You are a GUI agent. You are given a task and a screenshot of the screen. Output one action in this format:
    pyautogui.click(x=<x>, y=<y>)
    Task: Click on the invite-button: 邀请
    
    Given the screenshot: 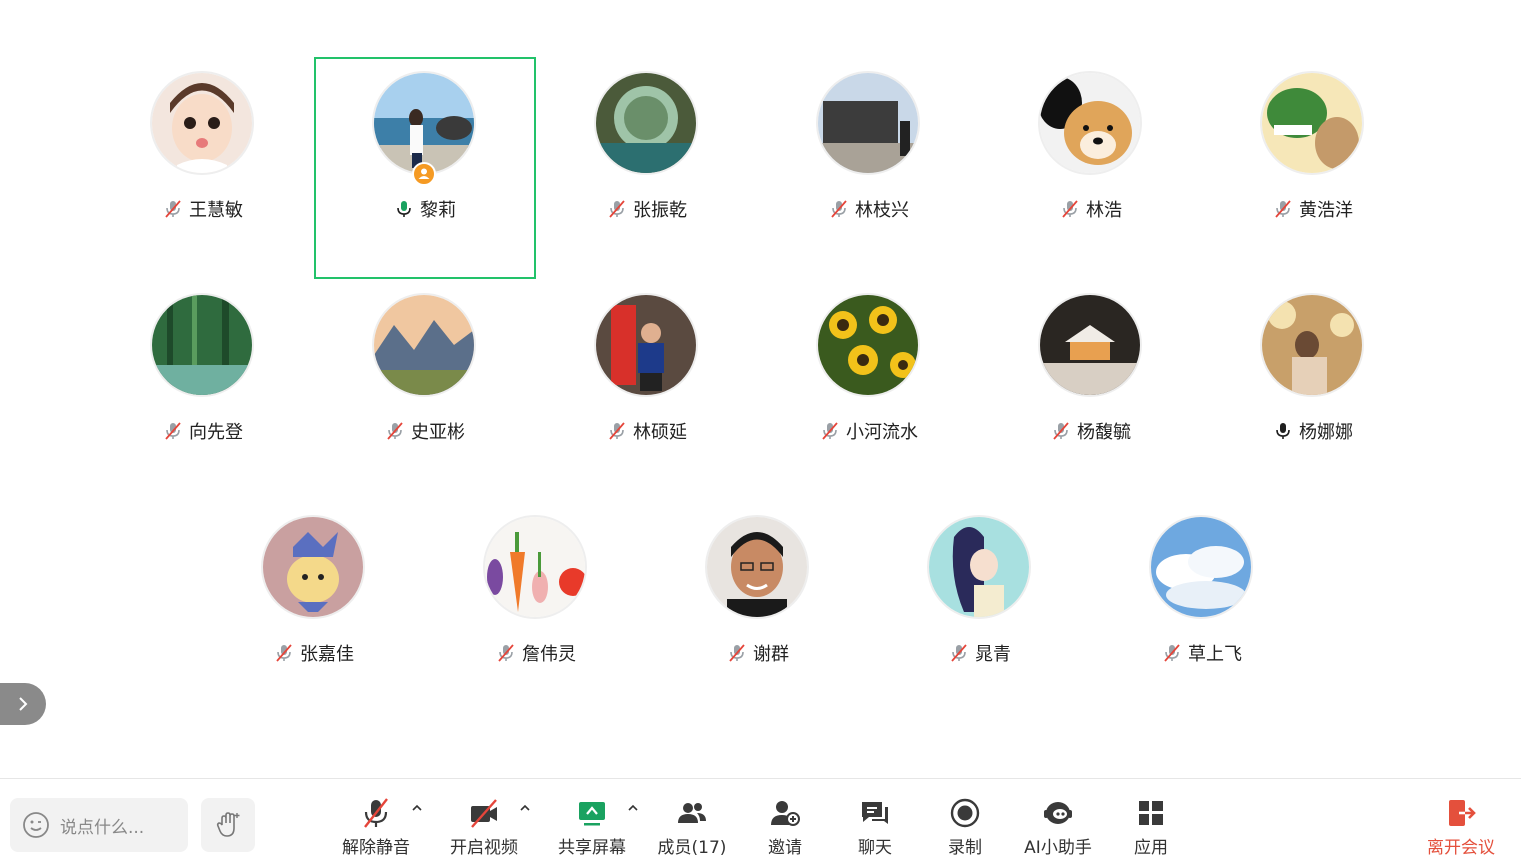 What is the action you would take?
    pyautogui.click(x=785, y=827)
    